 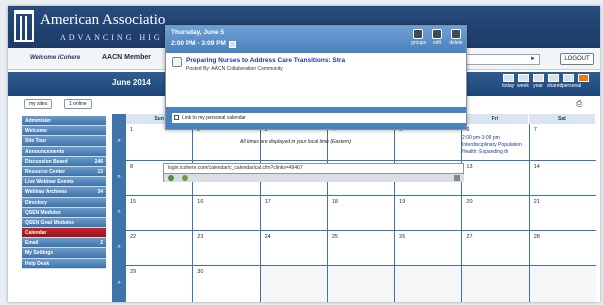 I want to click on calendar-day: 24, so click(x=293, y=248).